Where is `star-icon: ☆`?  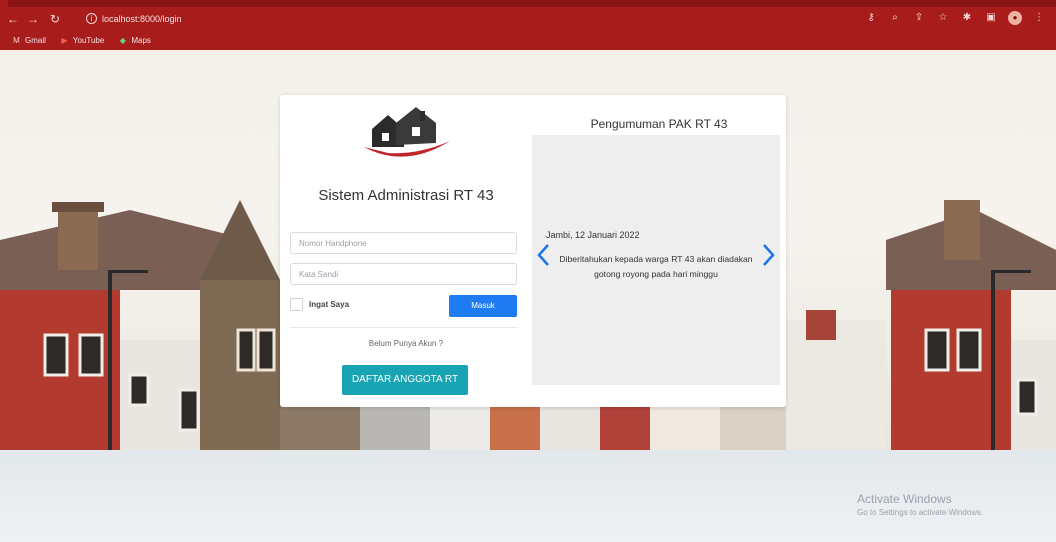
star-icon: ☆ is located at coordinates (943, 18).